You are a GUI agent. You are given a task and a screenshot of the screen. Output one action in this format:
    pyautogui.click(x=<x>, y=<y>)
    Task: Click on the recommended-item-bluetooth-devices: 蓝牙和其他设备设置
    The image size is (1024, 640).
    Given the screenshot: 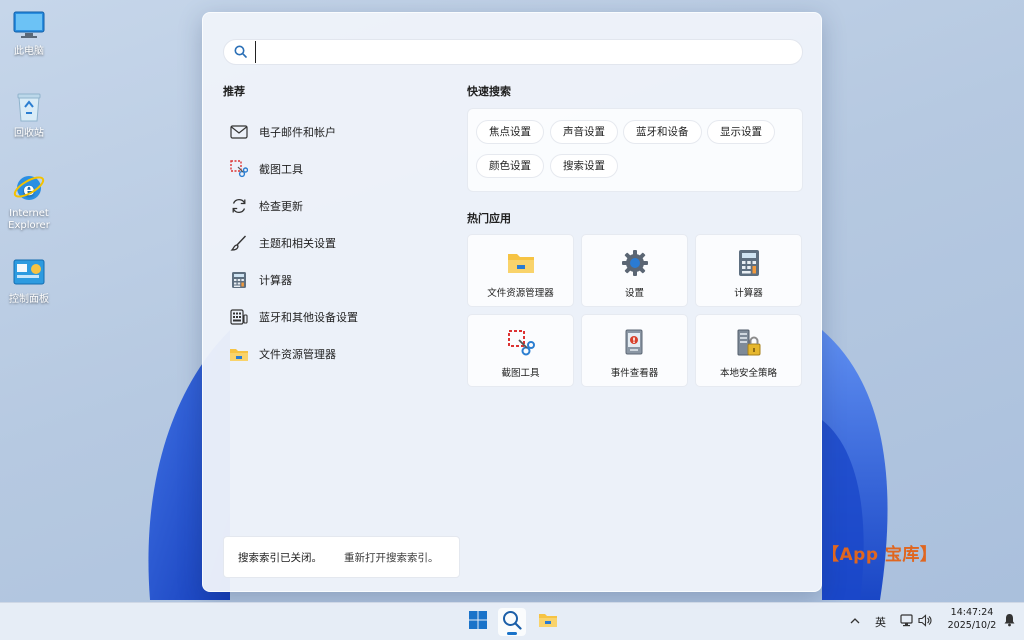 What is the action you would take?
    pyautogui.click(x=338, y=316)
    